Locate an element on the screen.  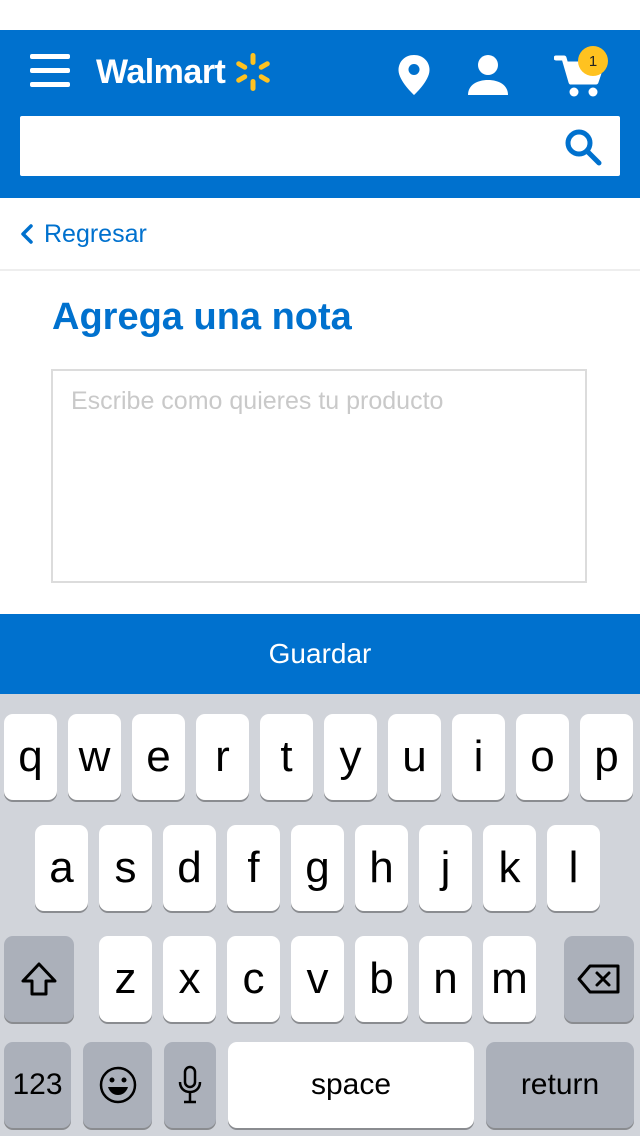
shift-key is located at coordinates (39, 979).